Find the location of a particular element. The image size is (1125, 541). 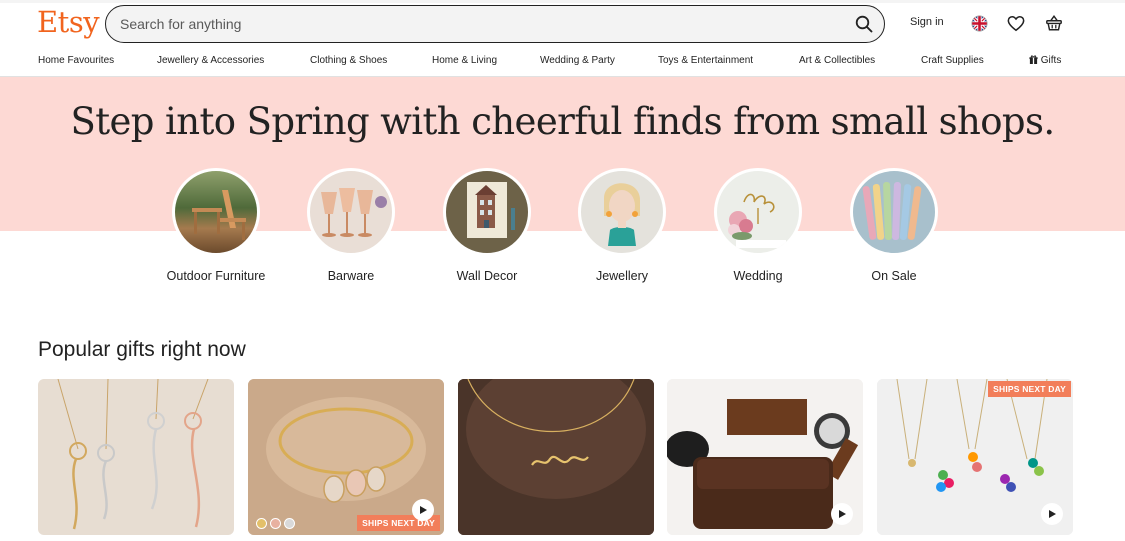

nav-toys-entertainment: Toys & Entertainment is located at coordinates (705, 60).